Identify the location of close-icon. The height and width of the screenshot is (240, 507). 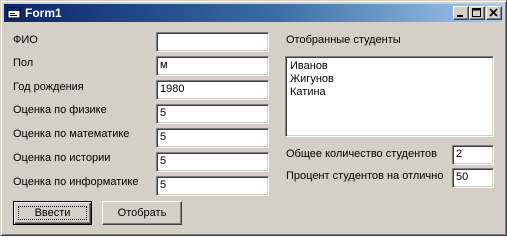
(493, 12).